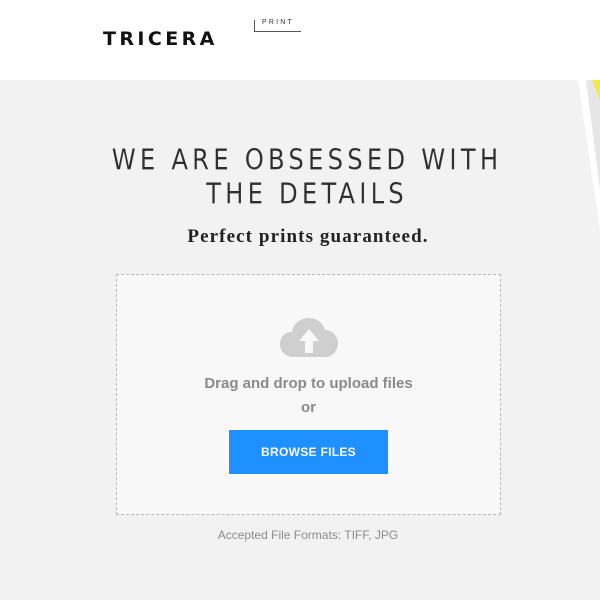 The width and height of the screenshot is (600, 600). I want to click on site-header: TRICERA PRINT, so click(300, 40).